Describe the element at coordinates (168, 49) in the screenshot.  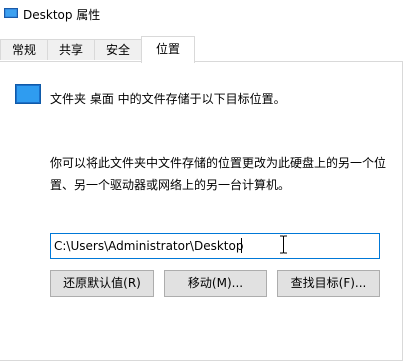
I see `tab-location: 位置` at that location.